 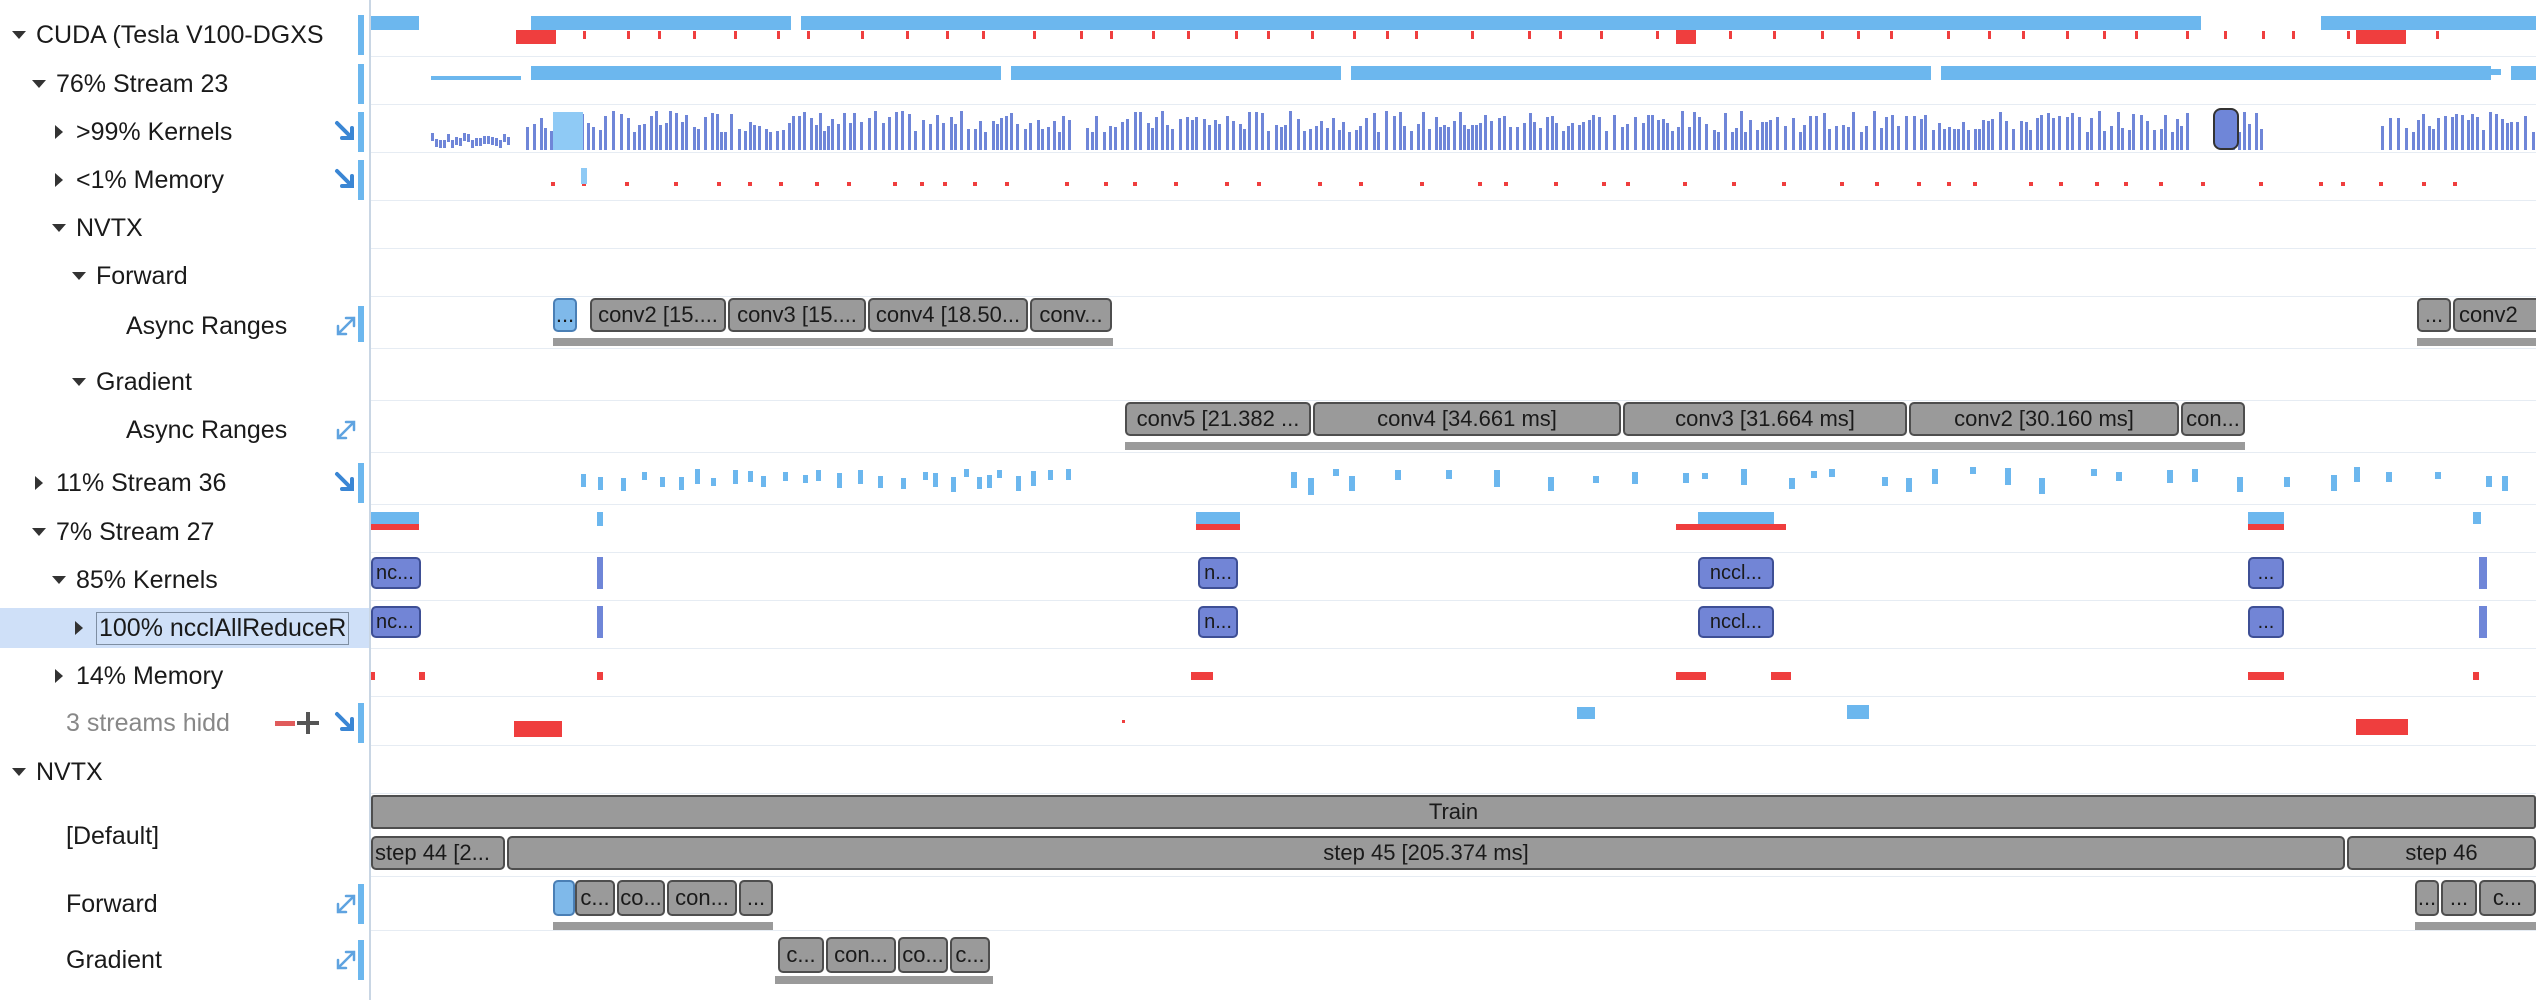 I want to click on cuda-memset-mark, so click(x=536, y=37).